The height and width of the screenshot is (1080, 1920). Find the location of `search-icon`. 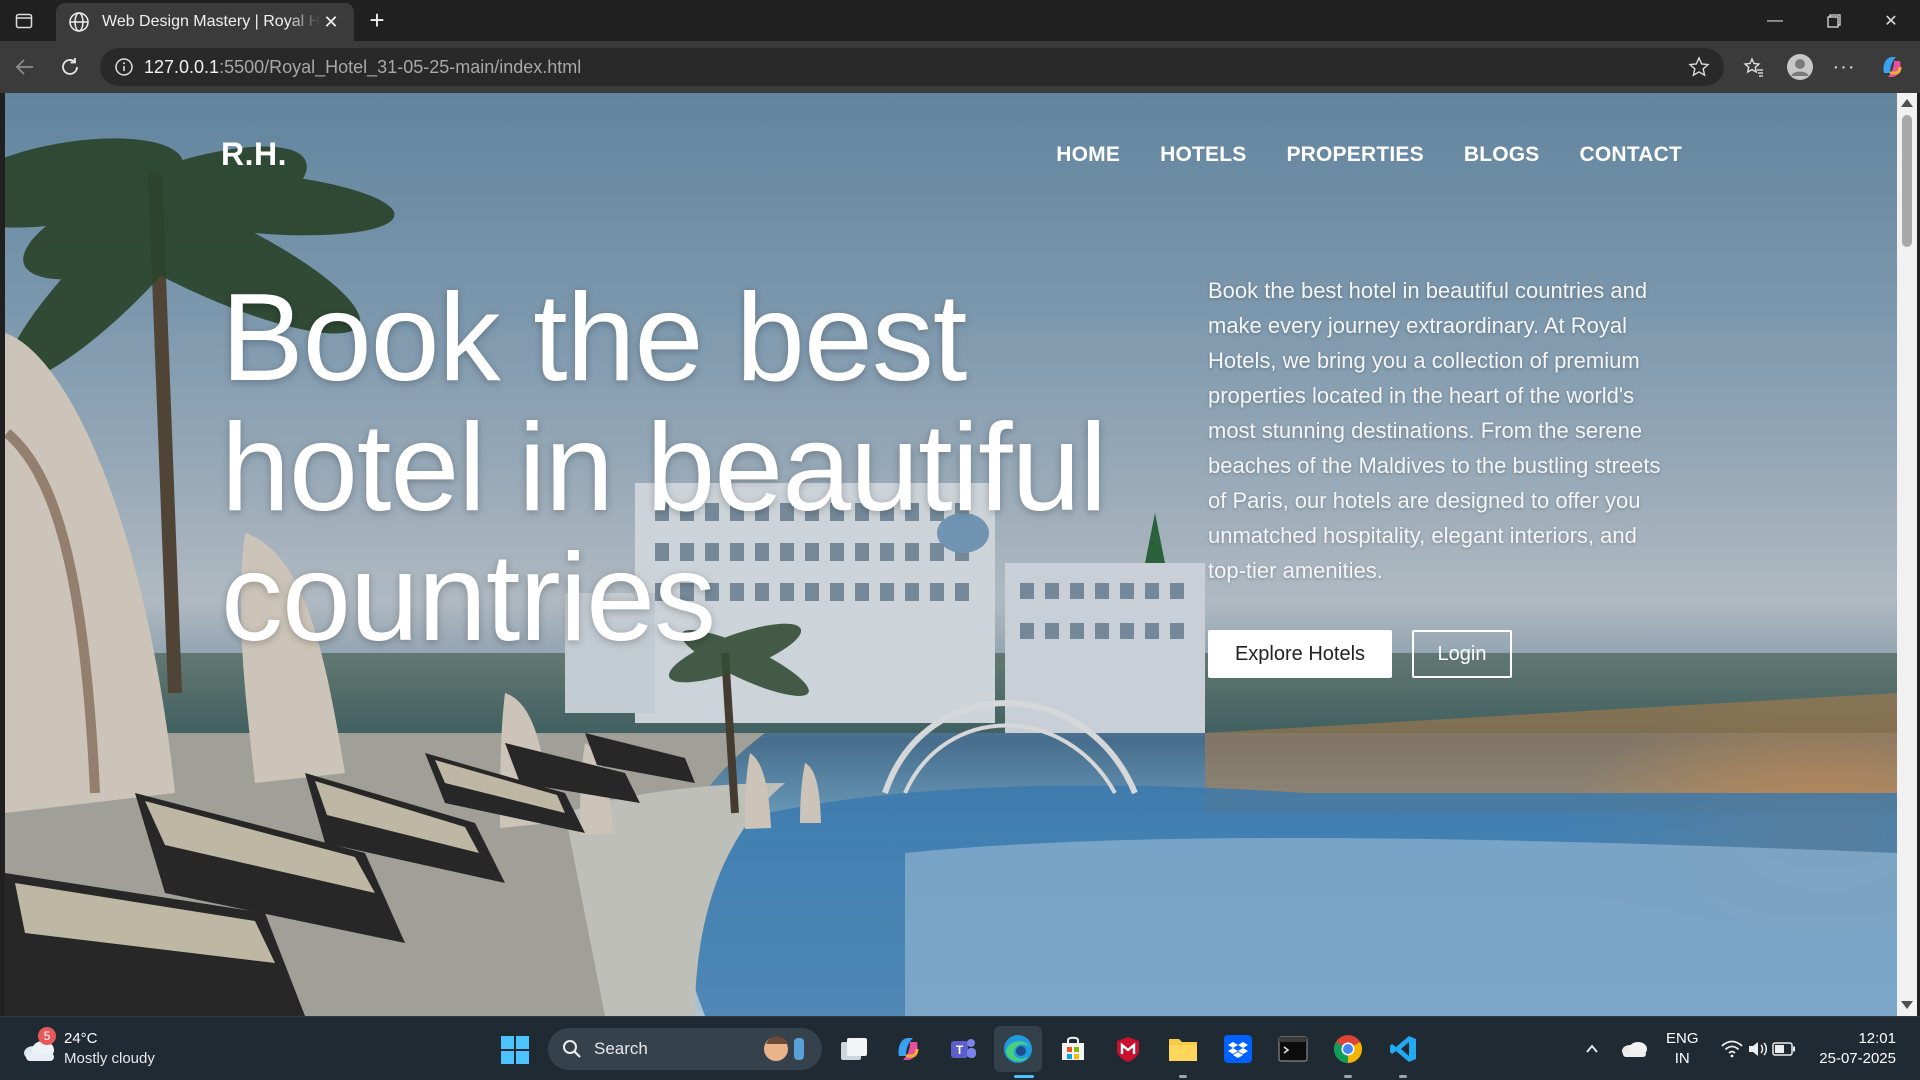

search-icon is located at coordinates (572, 1049).